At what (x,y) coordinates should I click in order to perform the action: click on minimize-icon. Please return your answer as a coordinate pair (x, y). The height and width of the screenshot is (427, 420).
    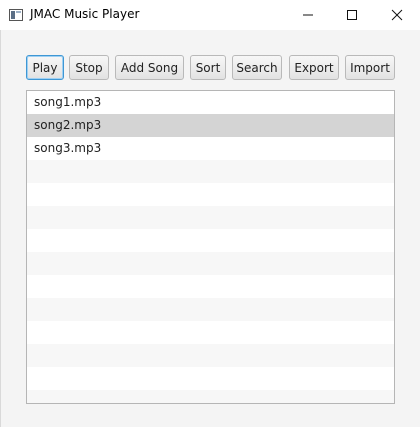
    Looking at the image, I should click on (308, 15).